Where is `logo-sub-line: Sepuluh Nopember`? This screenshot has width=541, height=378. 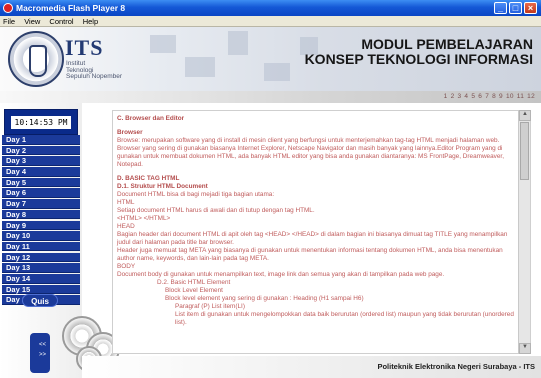 logo-sub-line: Sepuluh Nopember is located at coordinates (94, 76).